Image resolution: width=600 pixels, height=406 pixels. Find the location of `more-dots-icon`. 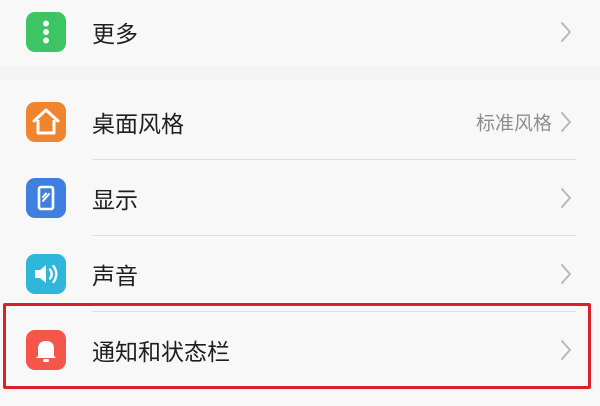

more-dots-icon is located at coordinates (46, 32).